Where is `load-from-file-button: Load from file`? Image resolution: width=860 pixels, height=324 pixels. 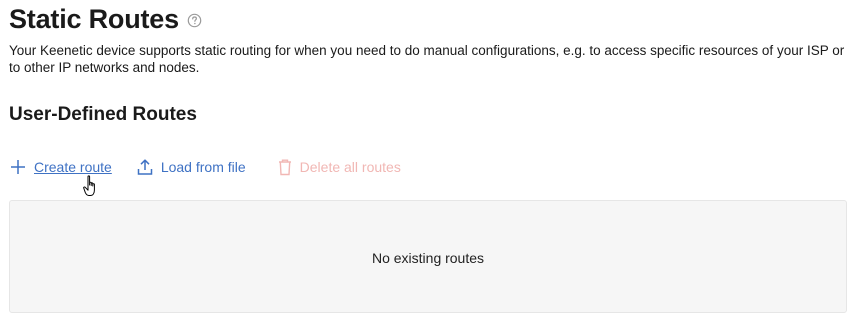
load-from-file-button: Load from file is located at coordinates (191, 167).